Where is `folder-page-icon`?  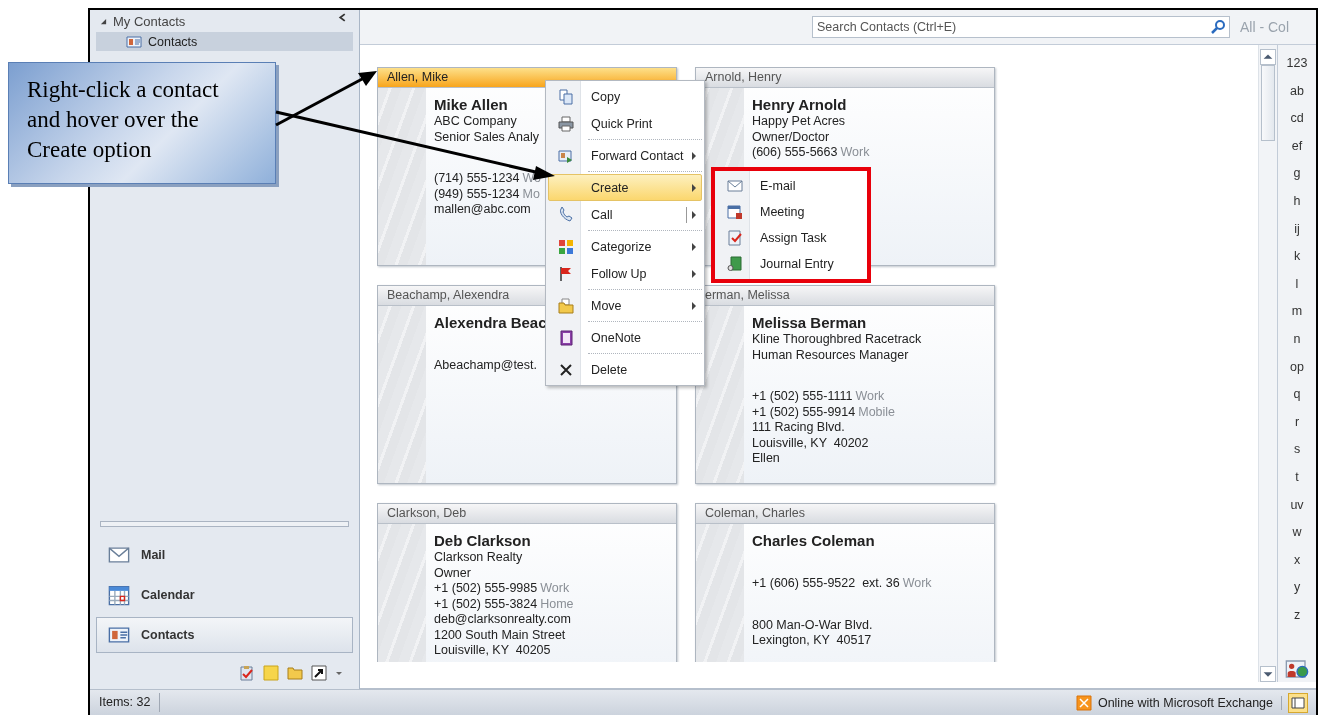 folder-page-icon is located at coordinates (566, 305).